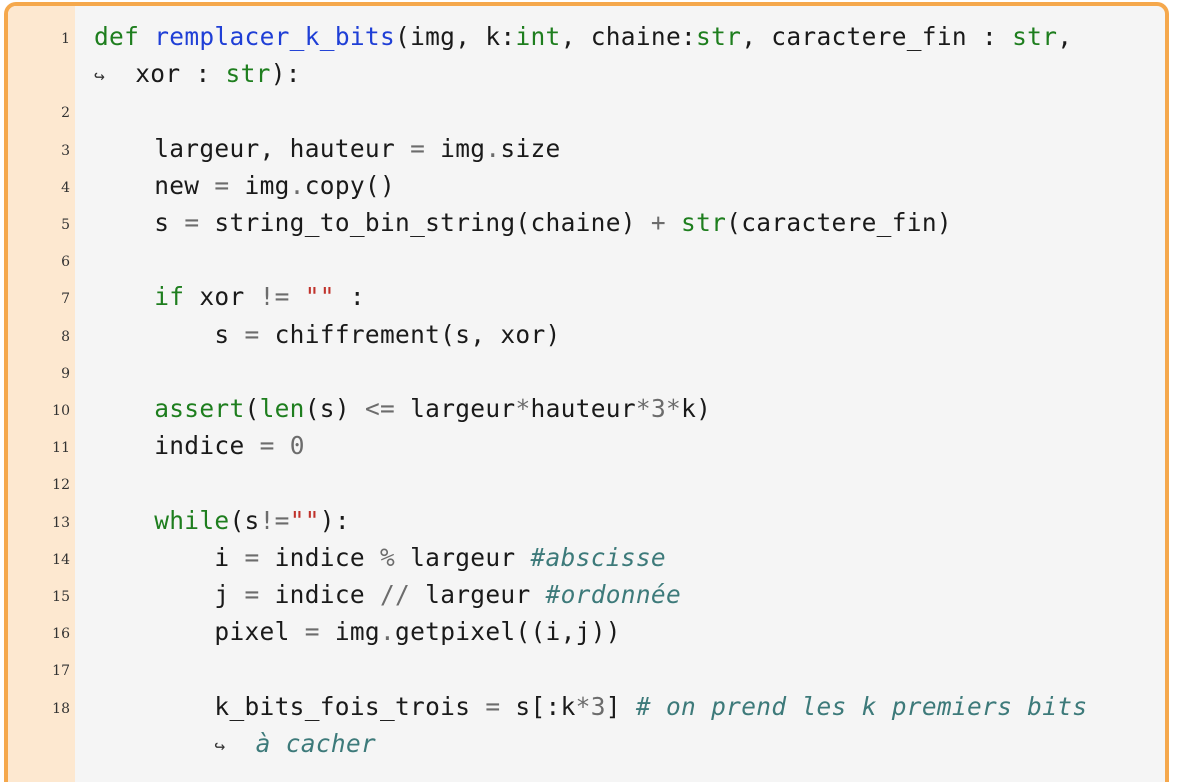 The image size is (1183, 782). What do you see at coordinates (295, 743) in the screenshot?
I see `code-text: ↪ à cacher` at bounding box center [295, 743].